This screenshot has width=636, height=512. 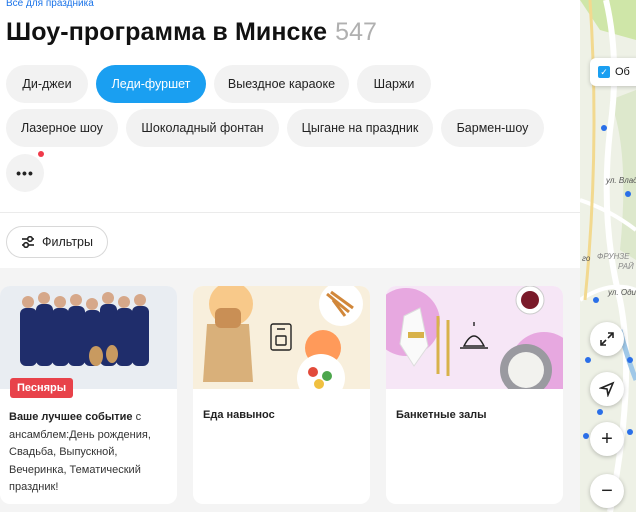 What do you see at coordinates (41, 154) in the screenshot?
I see `notification-dot` at bounding box center [41, 154].